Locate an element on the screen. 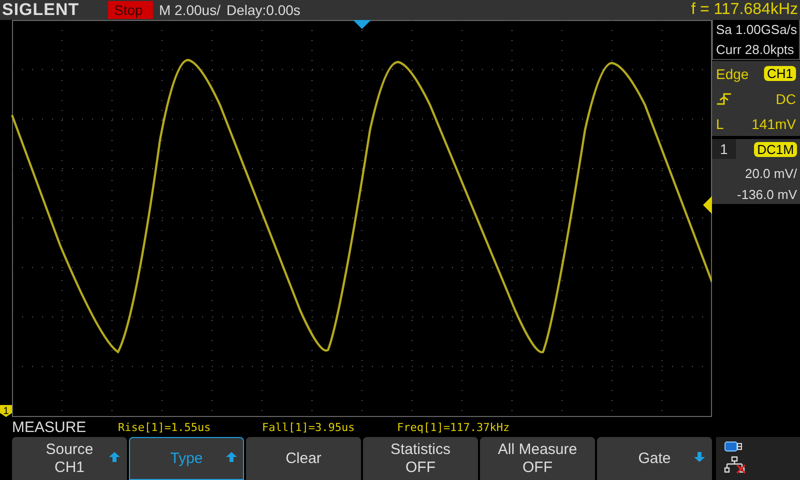 The height and width of the screenshot is (480, 800). channel-number: 1 is located at coordinates (724, 149).